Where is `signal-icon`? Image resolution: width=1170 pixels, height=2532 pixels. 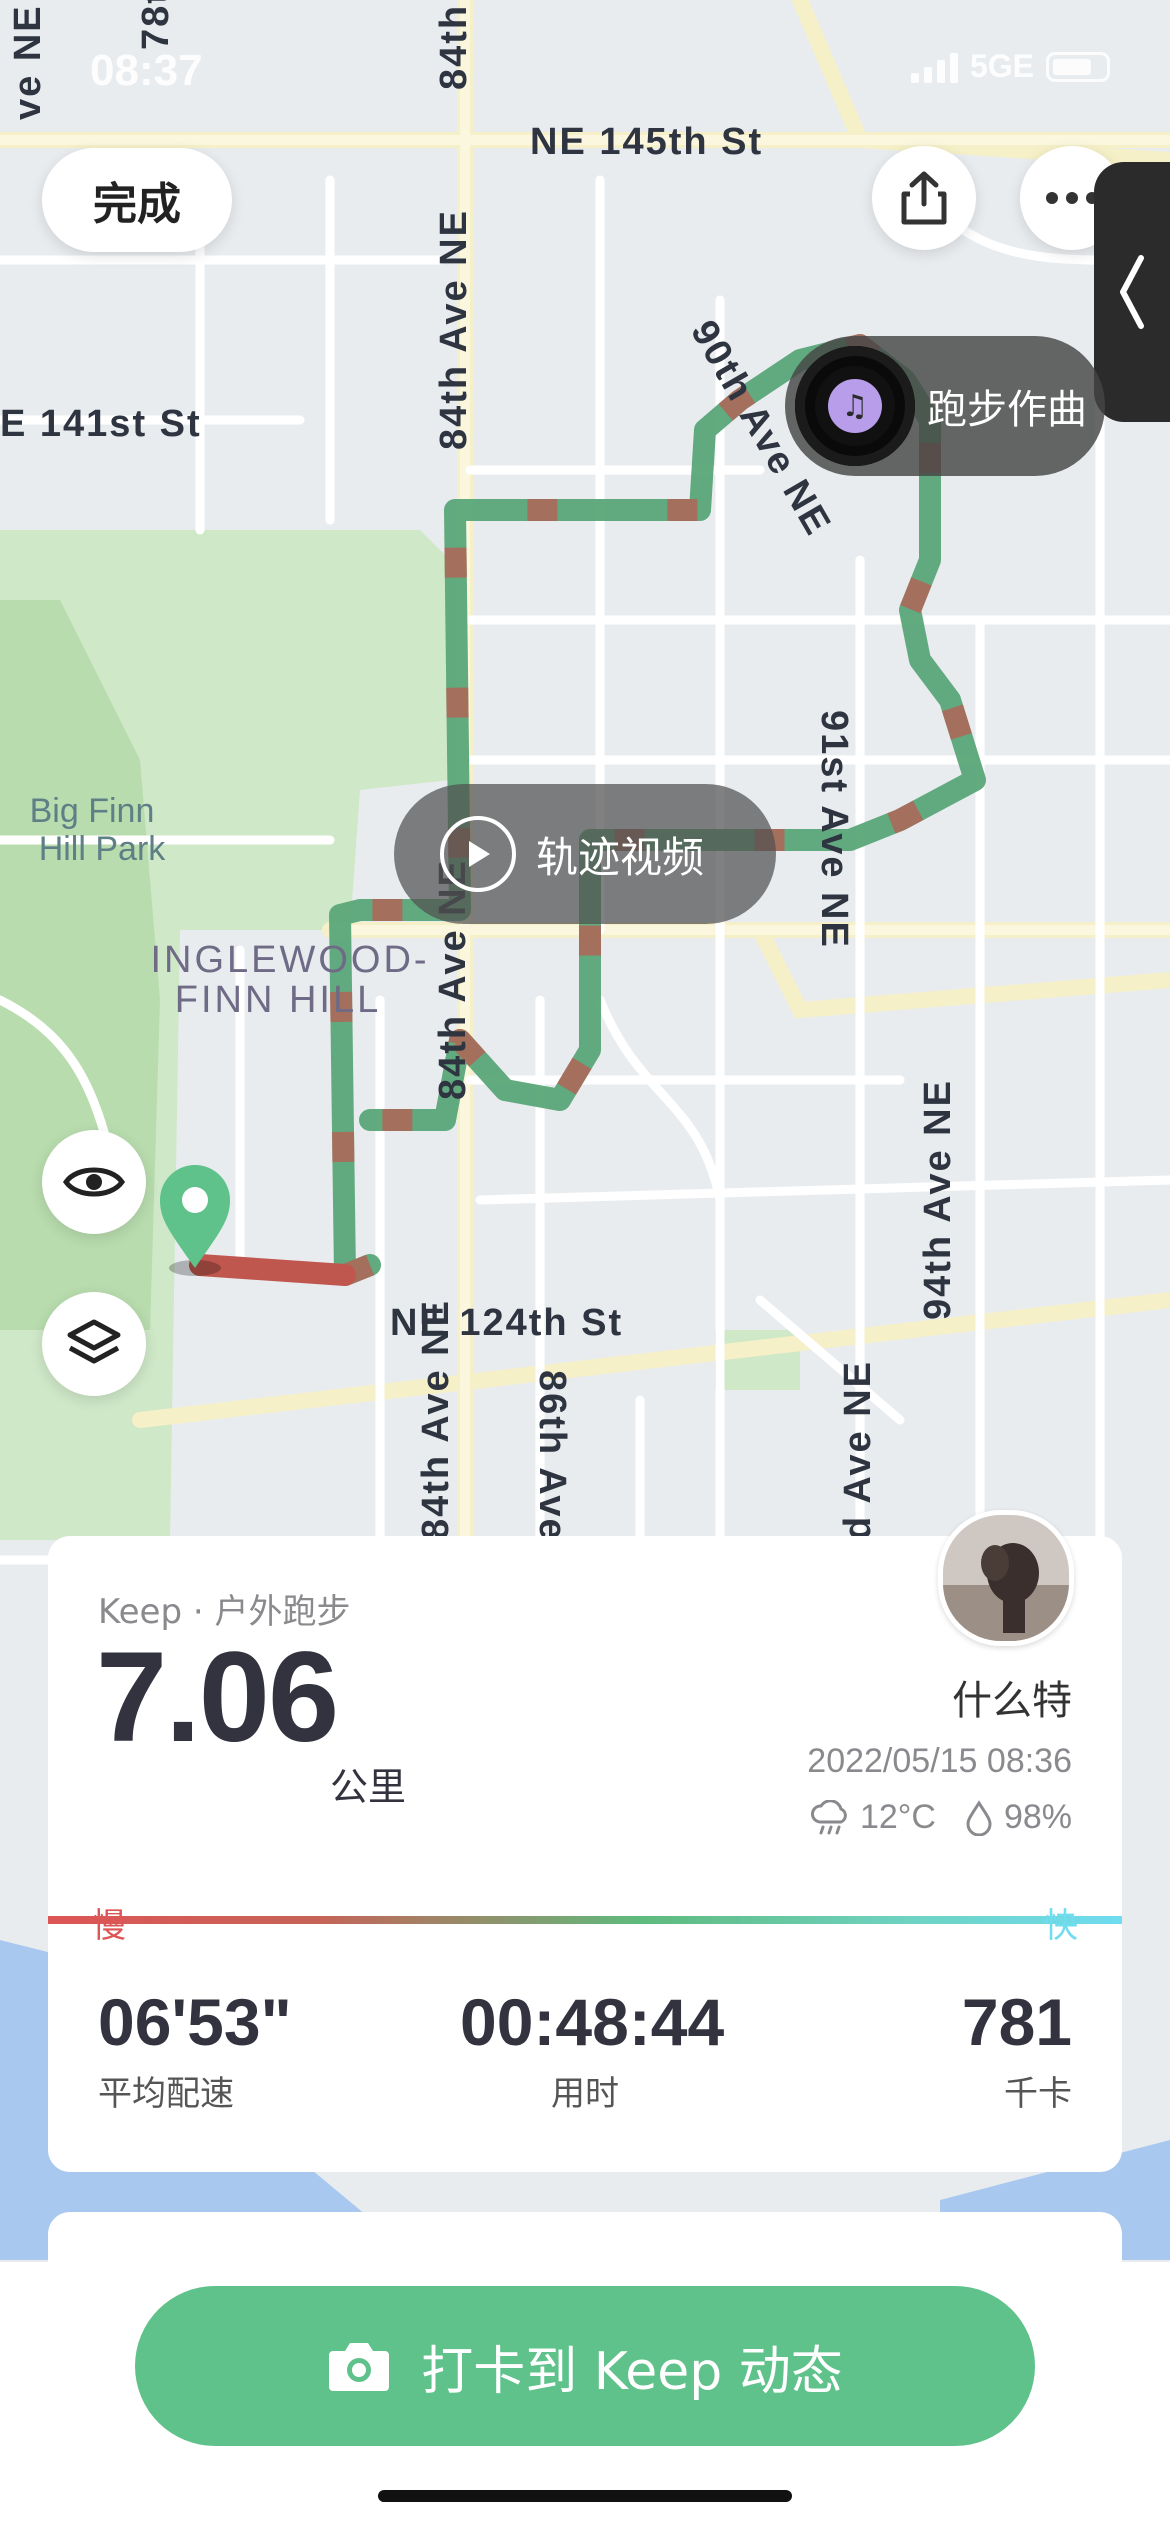
signal-icon is located at coordinates (934, 67).